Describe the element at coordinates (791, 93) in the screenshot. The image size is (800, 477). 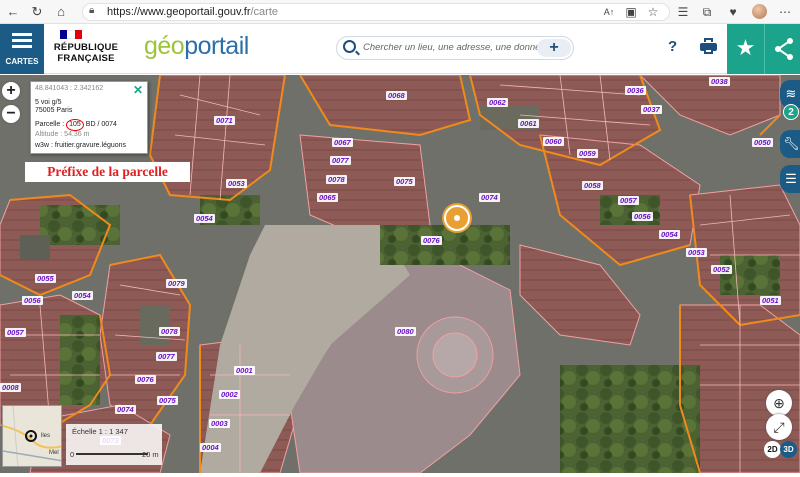
I see `layers-icon: ≋` at that location.